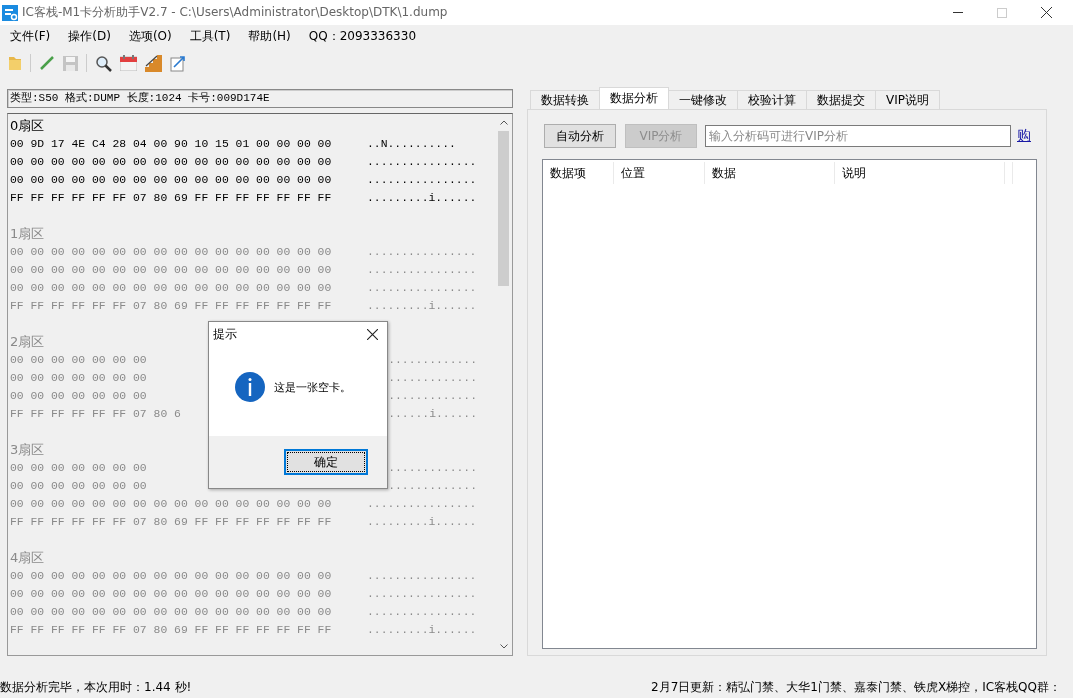 The width and height of the screenshot is (1073, 698). I want to click on dialog-message: 这是一张空卡。, so click(312, 387).